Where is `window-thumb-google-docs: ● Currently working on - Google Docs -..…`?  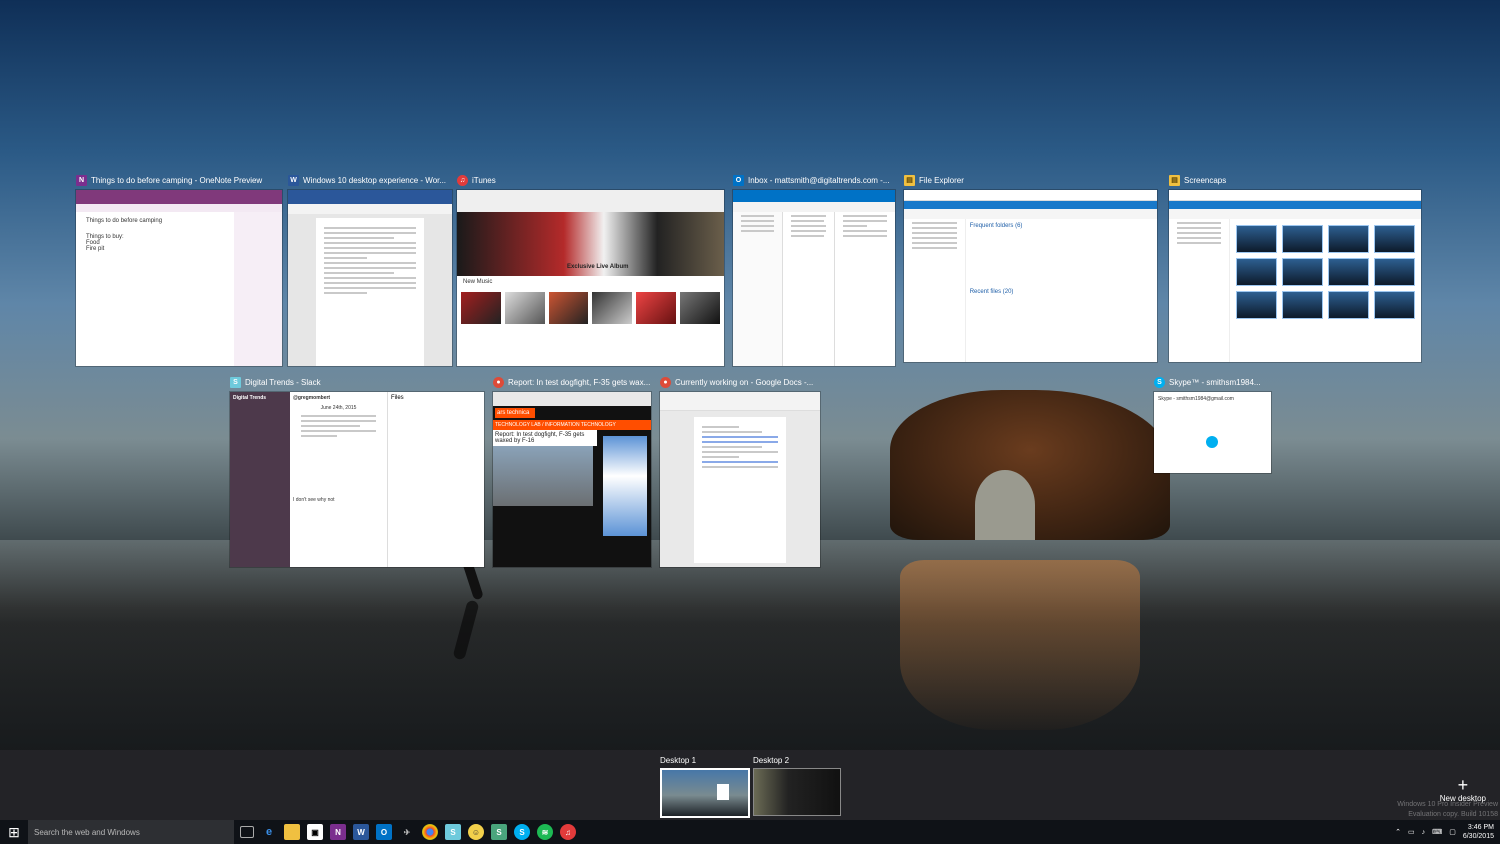 window-thumb-google-docs: ● Currently working on - Google Docs -..… is located at coordinates (740, 471).